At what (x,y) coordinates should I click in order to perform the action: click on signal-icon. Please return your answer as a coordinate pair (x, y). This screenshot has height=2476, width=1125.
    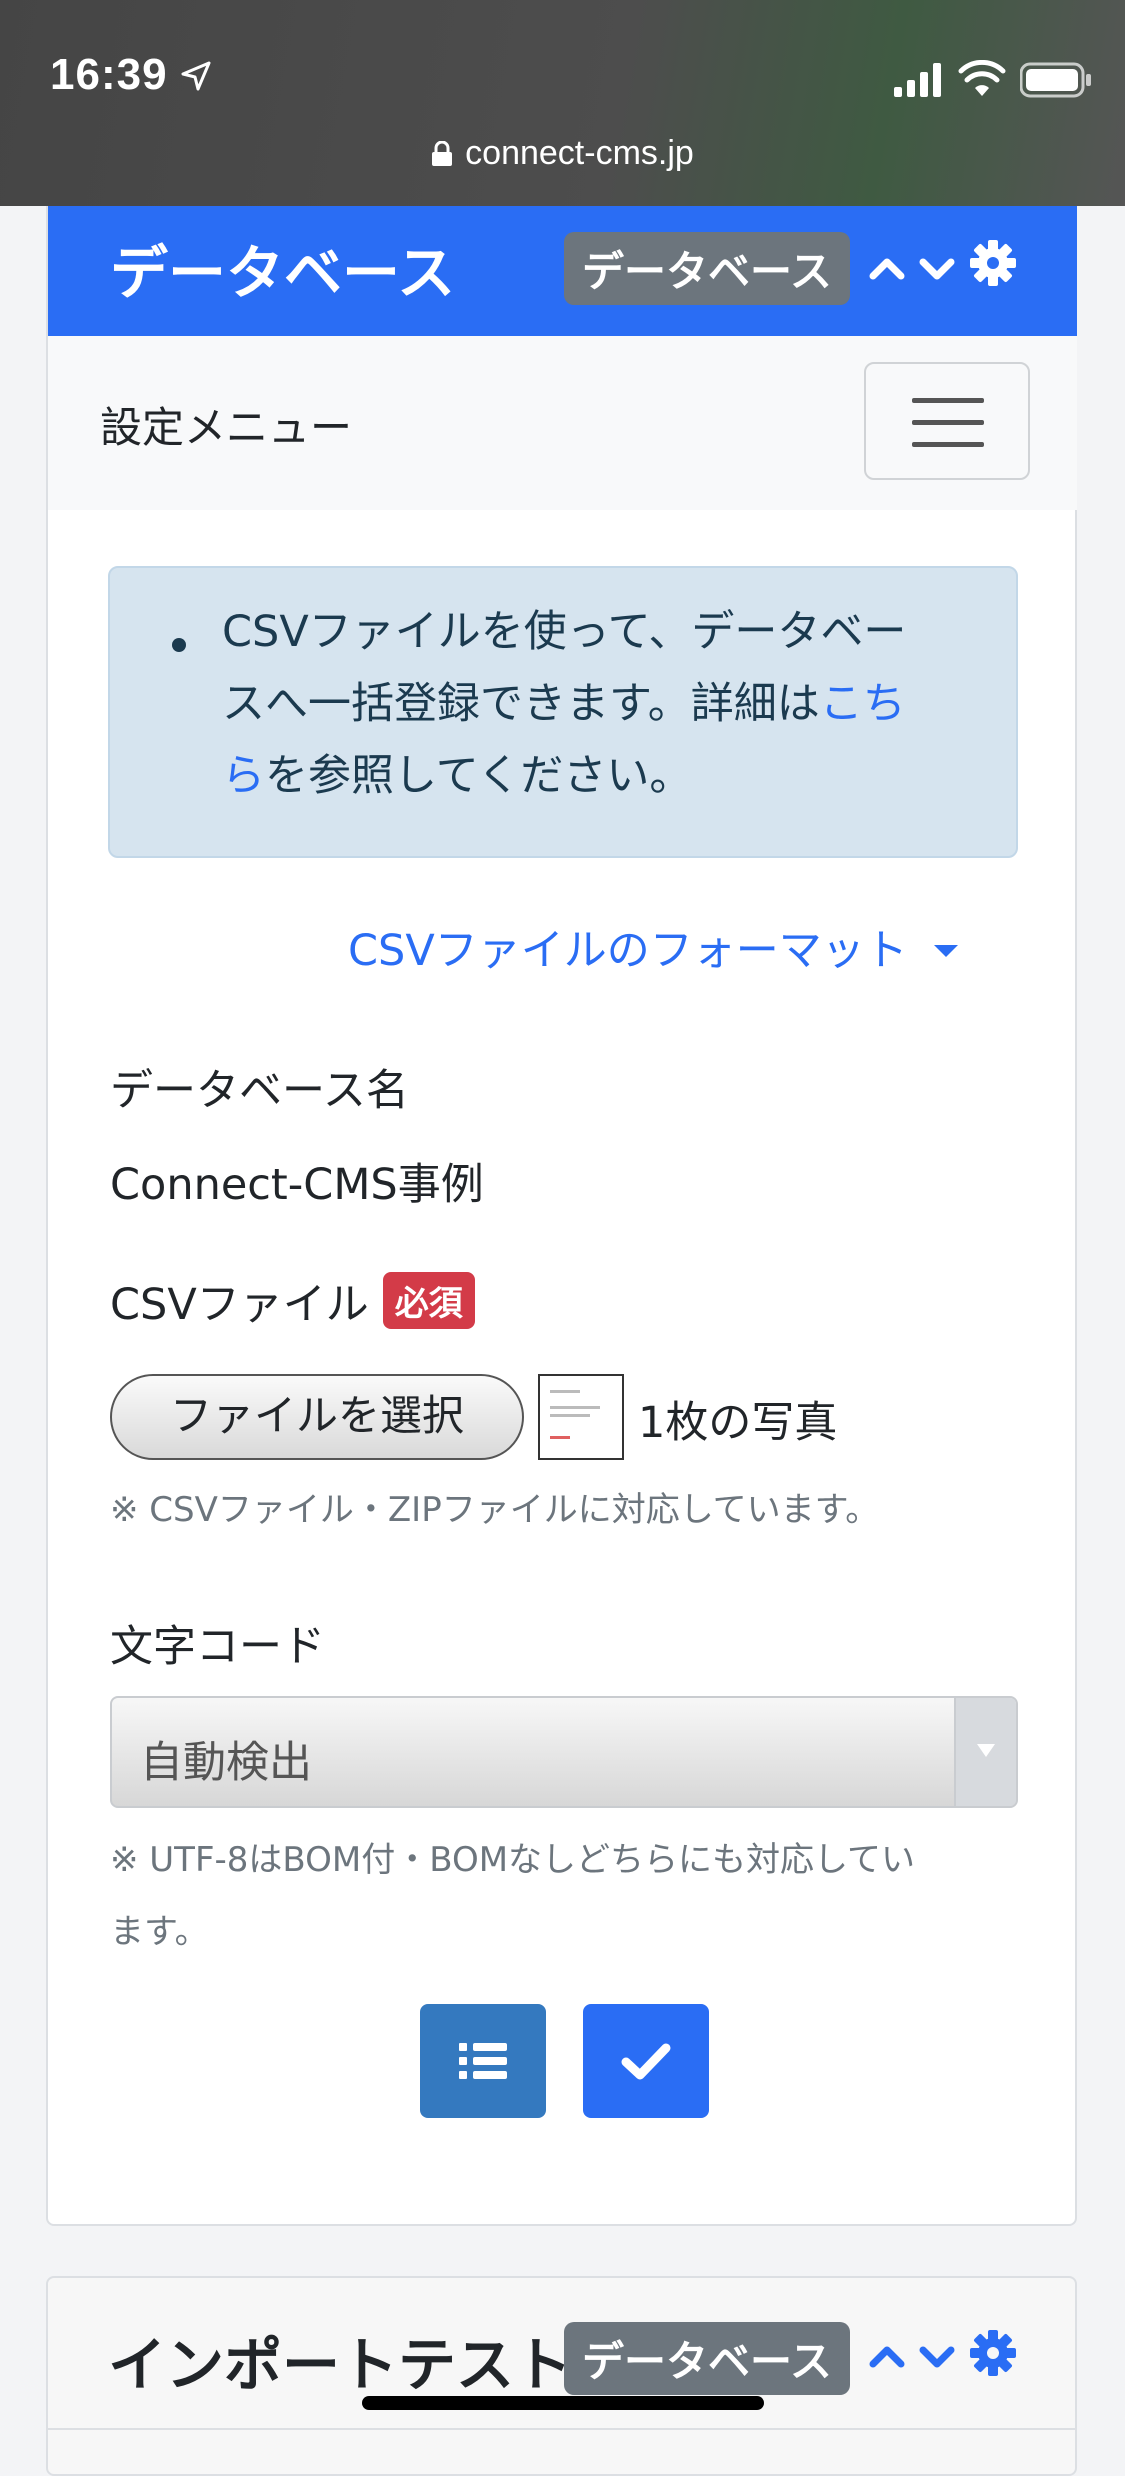
    Looking at the image, I should click on (917, 80).